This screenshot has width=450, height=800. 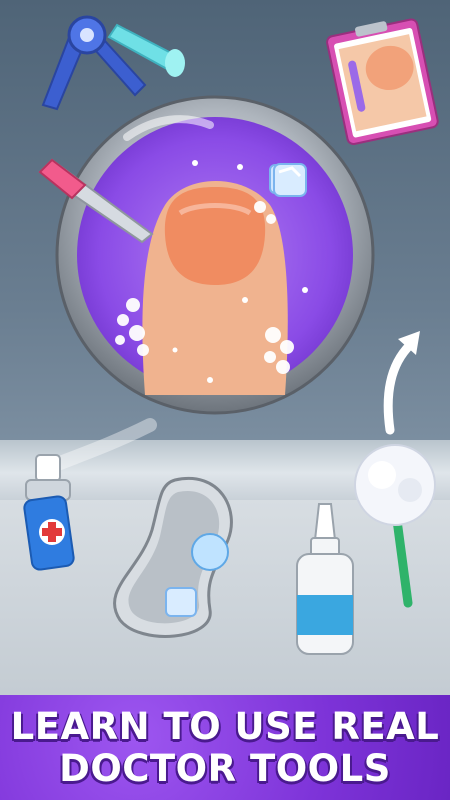 What do you see at coordinates (180, 560) in the screenshot?
I see `kidney-tray-icon` at bounding box center [180, 560].